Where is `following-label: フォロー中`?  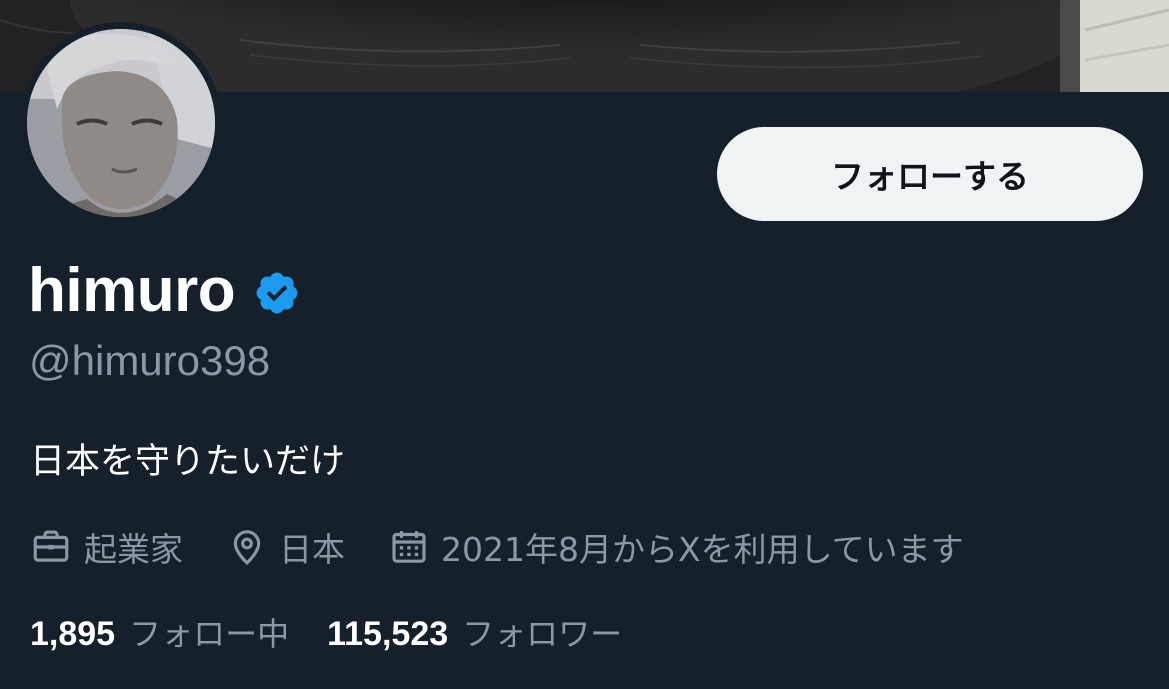
following-label: フォロー中 is located at coordinates (209, 634).